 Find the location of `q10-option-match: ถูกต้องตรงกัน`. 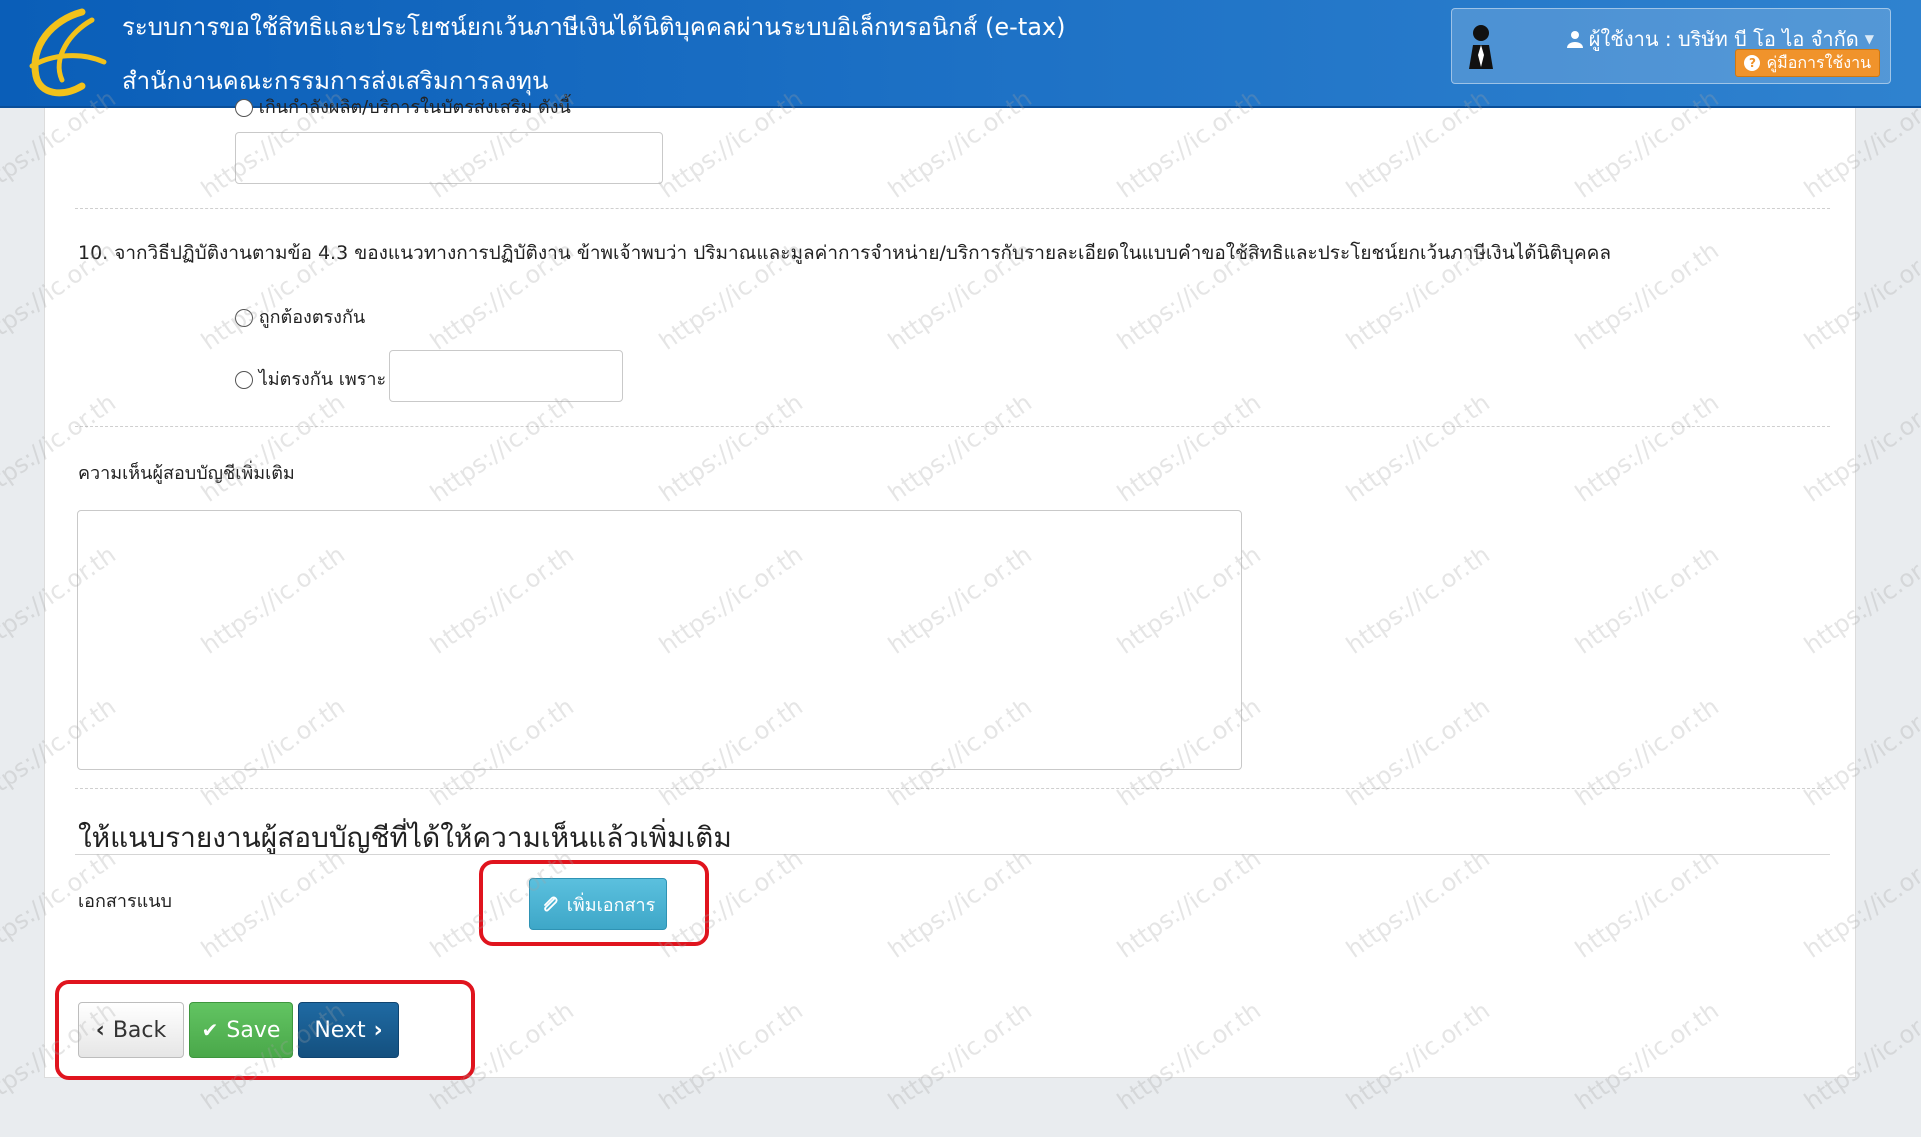

q10-option-match: ถูกต้องตรงกัน is located at coordinates (300, 316).